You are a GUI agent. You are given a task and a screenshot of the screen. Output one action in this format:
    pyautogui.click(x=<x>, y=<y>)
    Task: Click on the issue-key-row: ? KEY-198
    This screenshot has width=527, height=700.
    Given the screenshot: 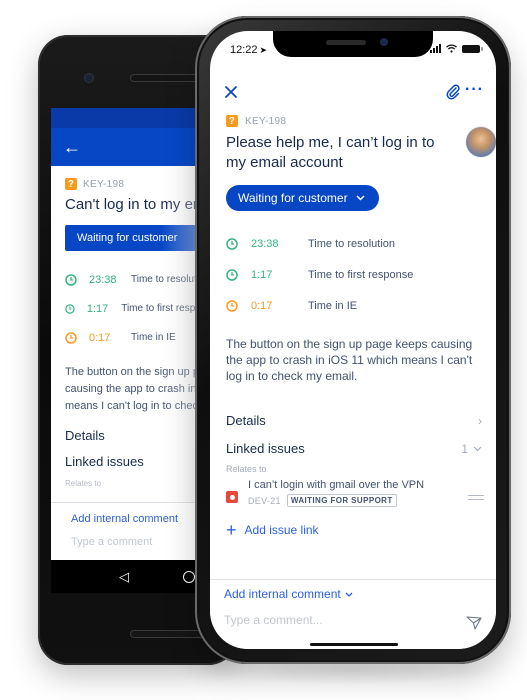 What is the action you would take?
    pyautogui.click(x=354, y=121)
    